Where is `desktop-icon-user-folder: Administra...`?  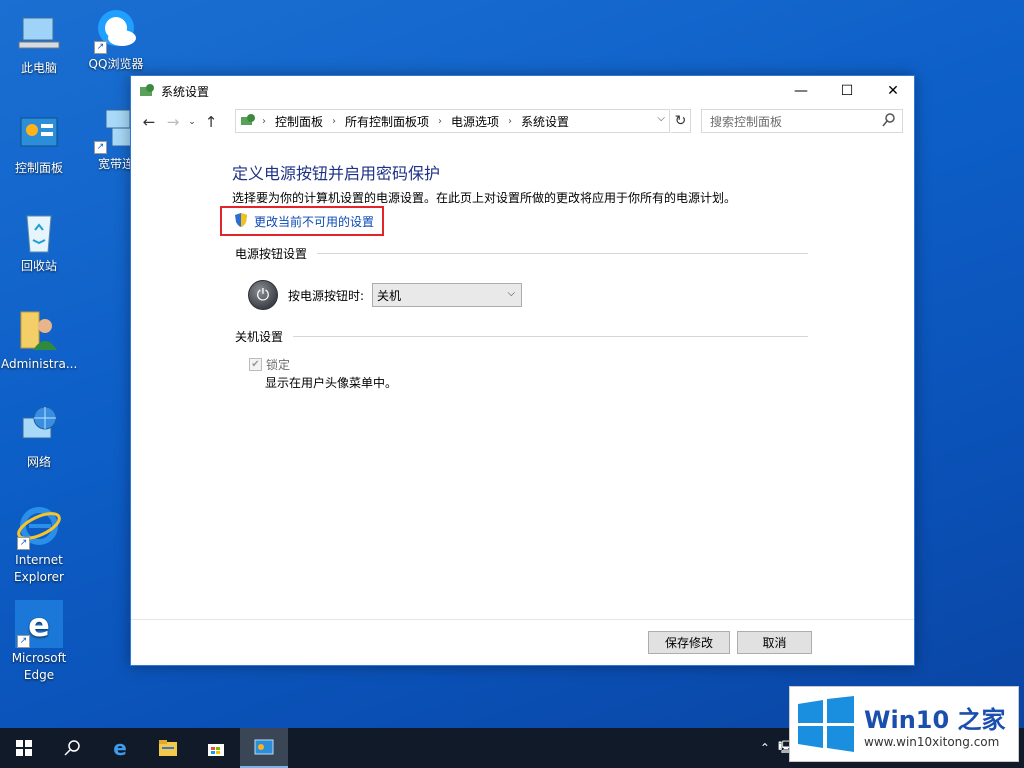
desktop-icon-user-folder: Administra... is located at coordinates (39, 339).